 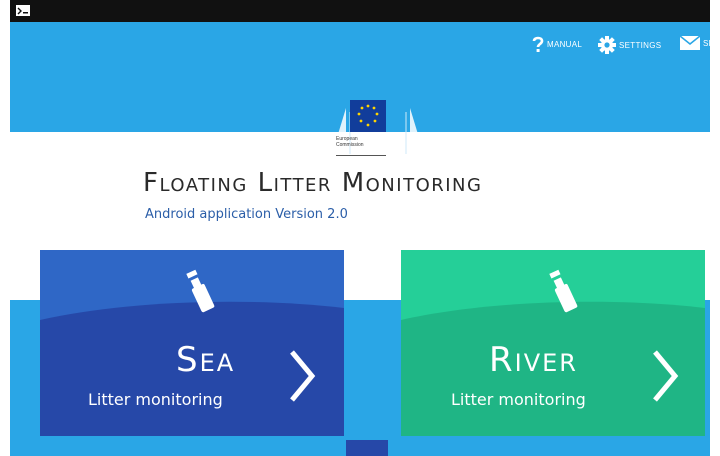 What do you see at coordinates (607, 45) in the screenshot?
I see `gear-icon` at bounding box center [607, 45].